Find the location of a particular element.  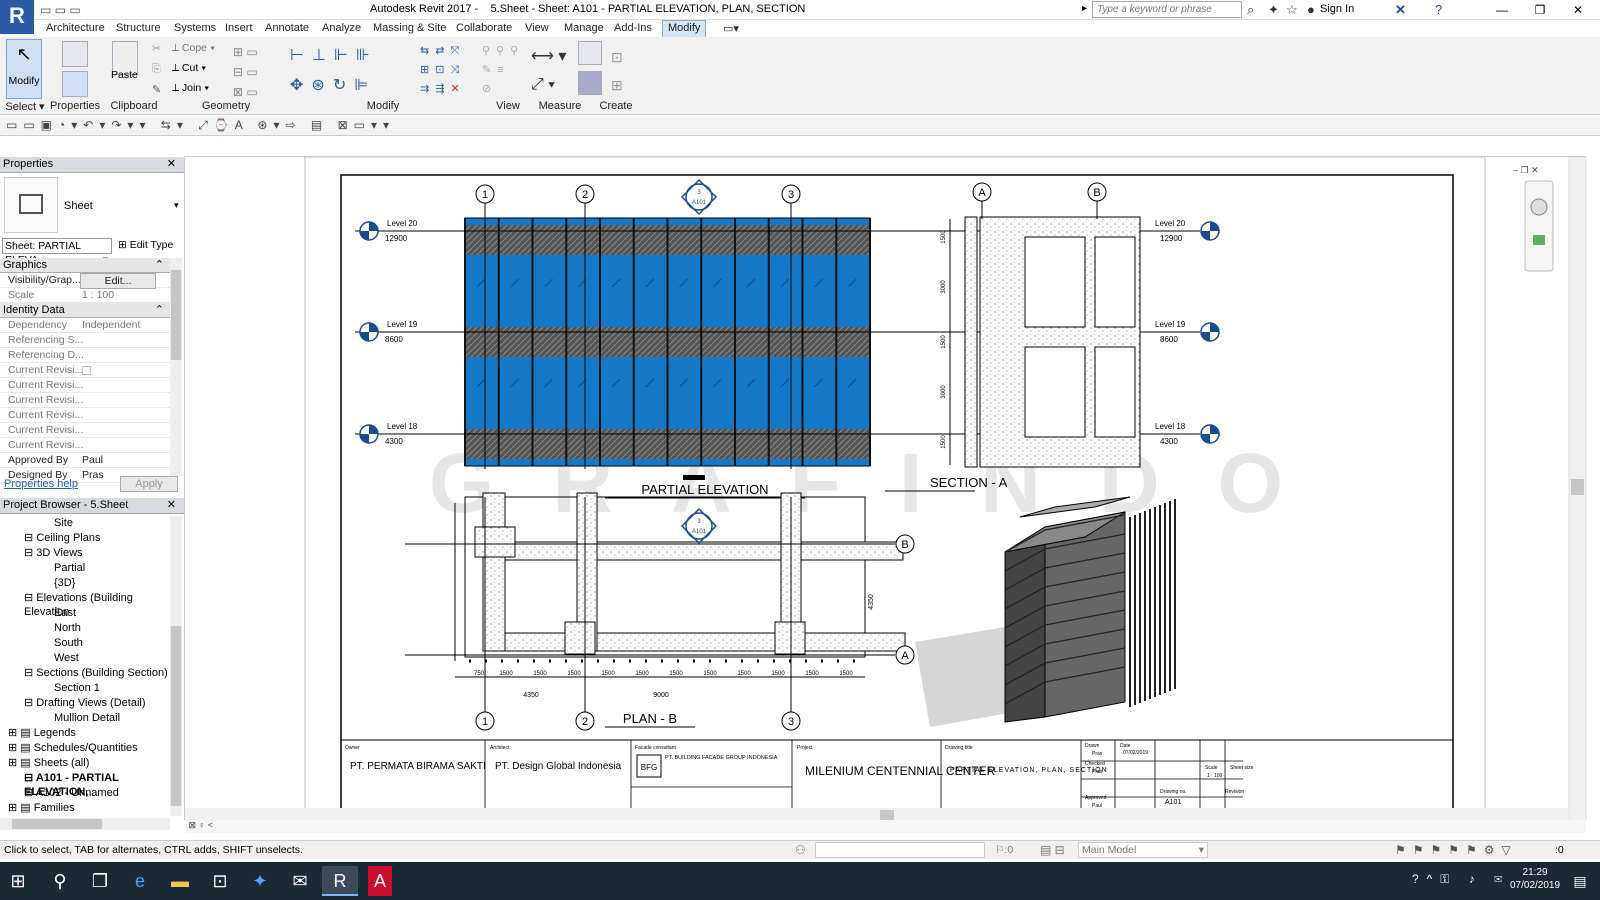

tab-manage: Manage is located at coordinates (584, 28).